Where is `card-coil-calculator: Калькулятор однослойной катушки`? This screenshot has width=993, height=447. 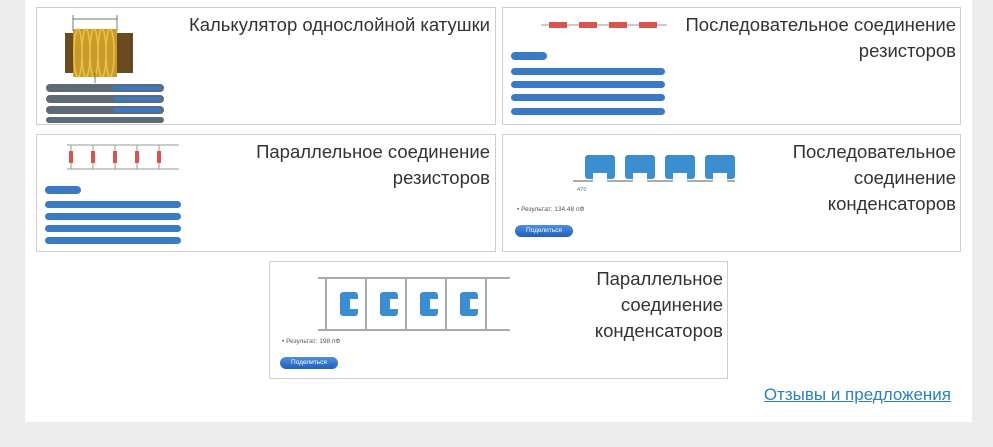
card-coil-calculator: Калькулятор однослойной катушки is located at coordinates (266, 66).